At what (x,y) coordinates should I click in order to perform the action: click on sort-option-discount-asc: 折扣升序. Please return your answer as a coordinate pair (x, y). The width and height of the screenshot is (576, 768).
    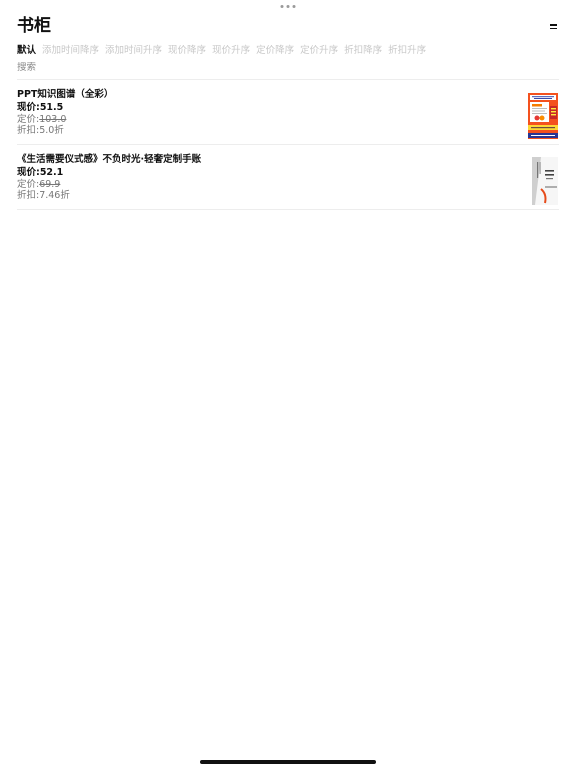
    Looking at the image, I should click on (407, 51).